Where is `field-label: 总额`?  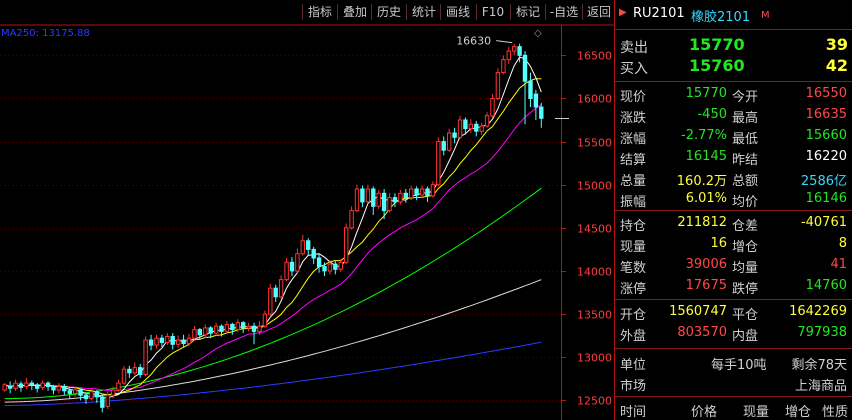 field-label: 总额 is located at coordinates (745, 181).